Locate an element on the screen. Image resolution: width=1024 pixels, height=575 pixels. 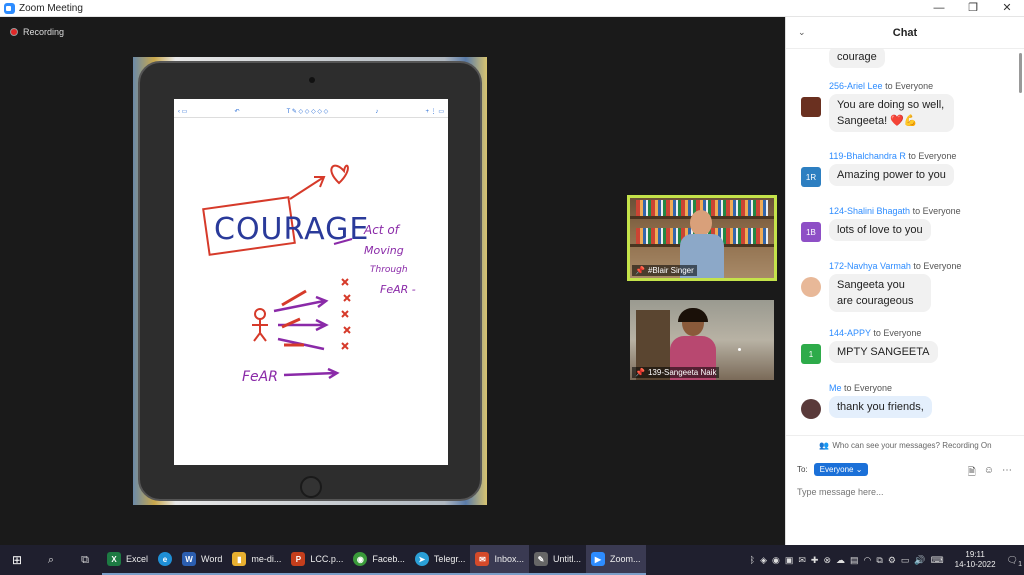
recipient-dropdown: Everyone is located at coordinates (841, 469).